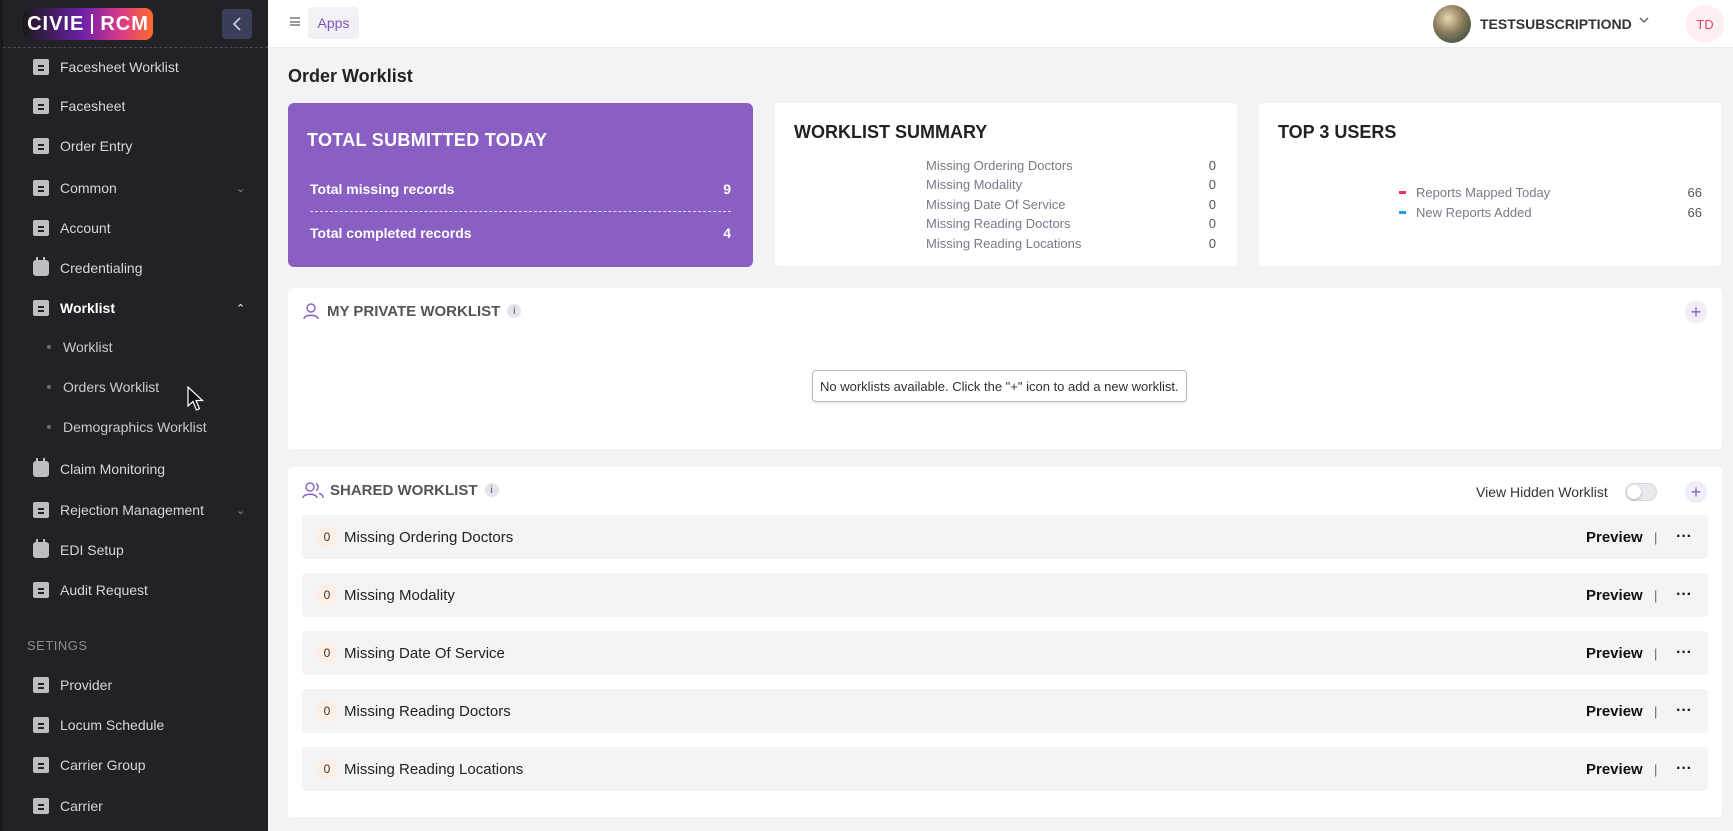 Image resolution: width=1733 pixels, height=831 pixels. Describe the element at coordinates (520, 211) in the screenshot. I see `divider` at that location.